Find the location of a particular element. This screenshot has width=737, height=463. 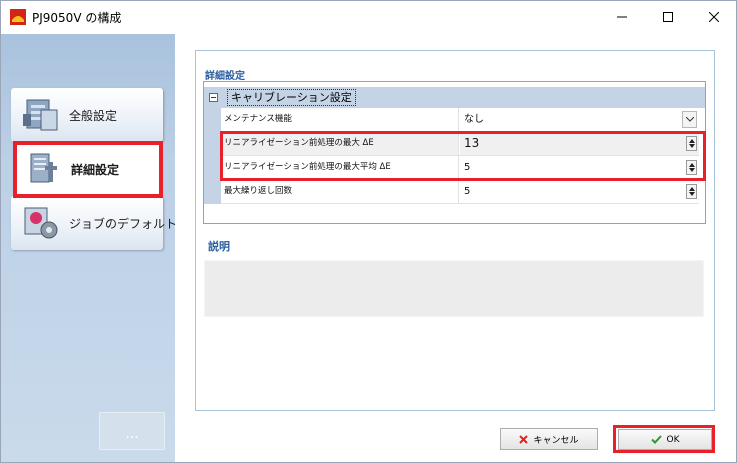

sidebar-item-advanced-settings: 詳細設定 is located at coordinates (87, 169).